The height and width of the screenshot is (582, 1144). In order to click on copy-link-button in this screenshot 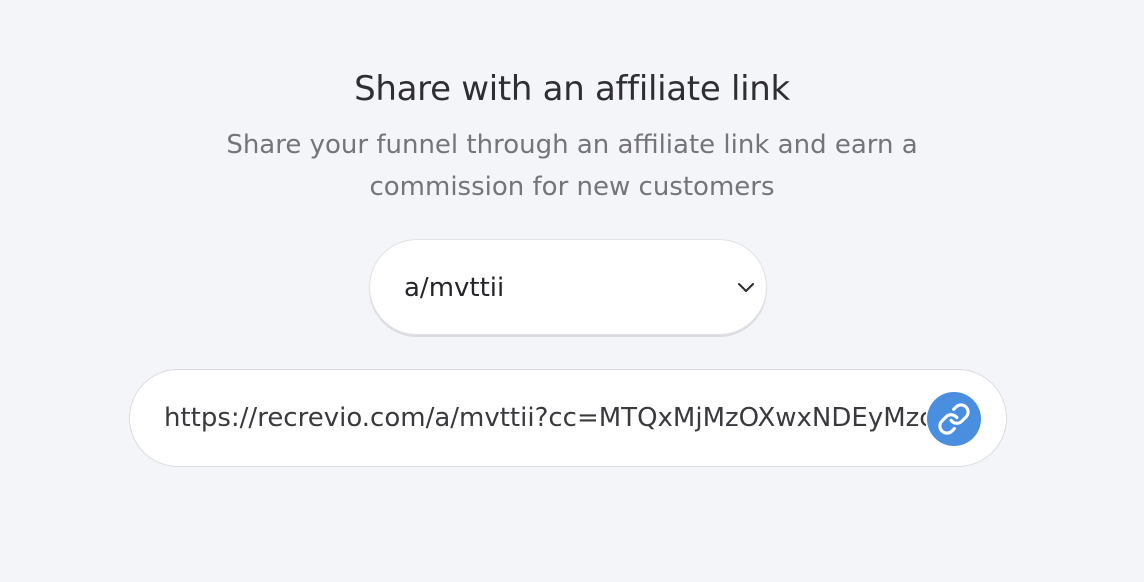, I will do `click(954, 419)`.